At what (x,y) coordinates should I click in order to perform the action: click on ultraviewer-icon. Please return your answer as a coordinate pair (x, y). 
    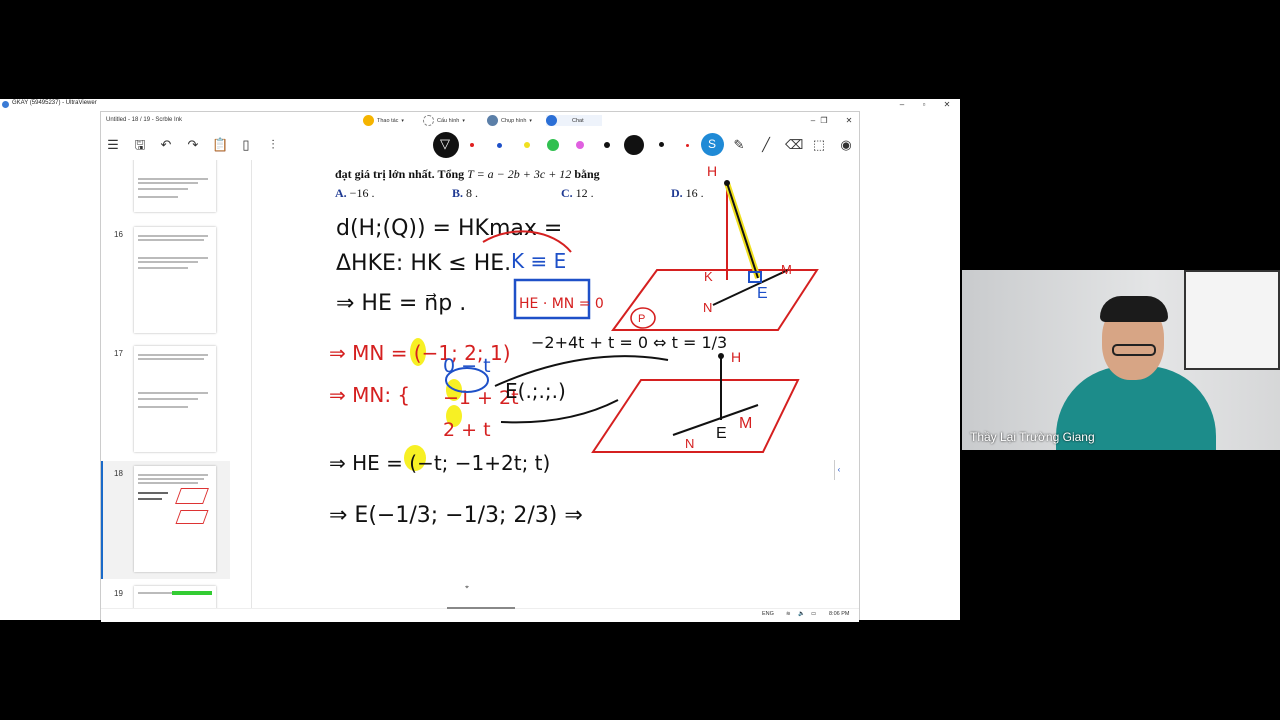
    Looking at the image, I should click on (5, 104).